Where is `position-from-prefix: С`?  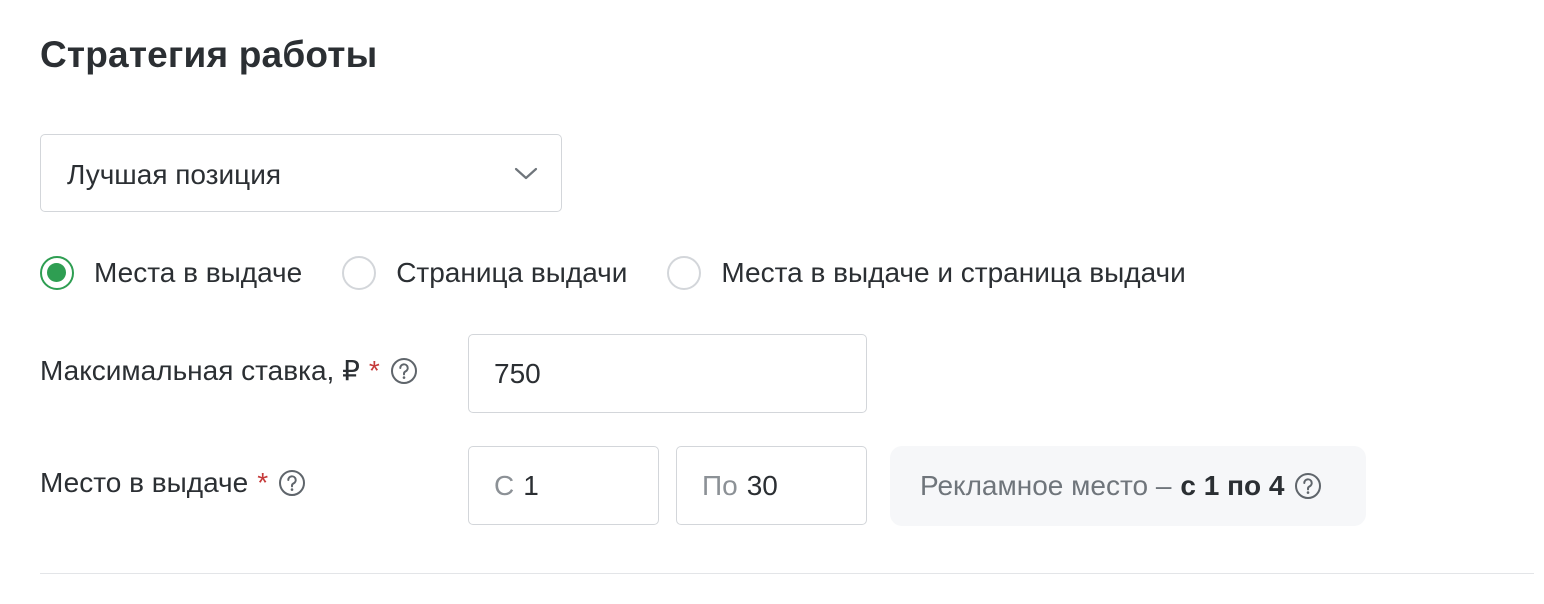
position-from-prefix: С is located at coordinates (504, 485).